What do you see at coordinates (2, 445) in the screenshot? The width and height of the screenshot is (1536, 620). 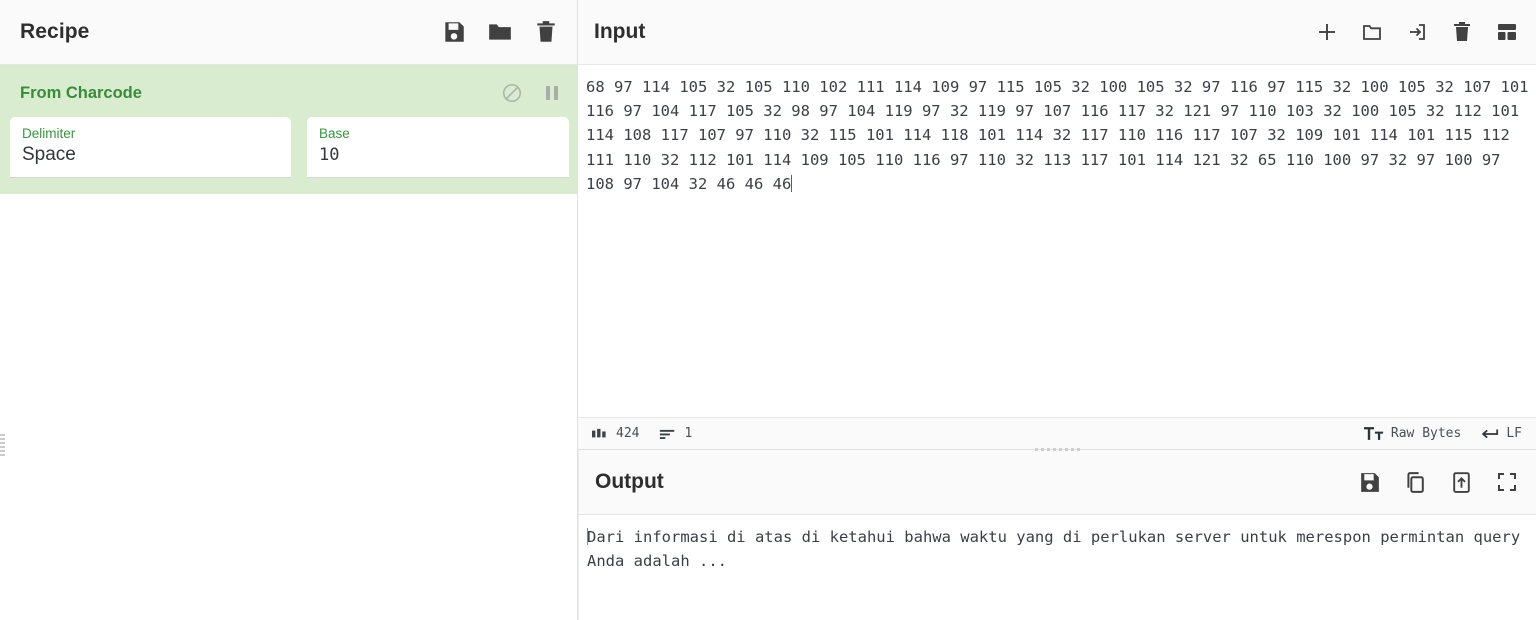 I see `recipe-pane-resize-handle` at bounding box center [2, 445].